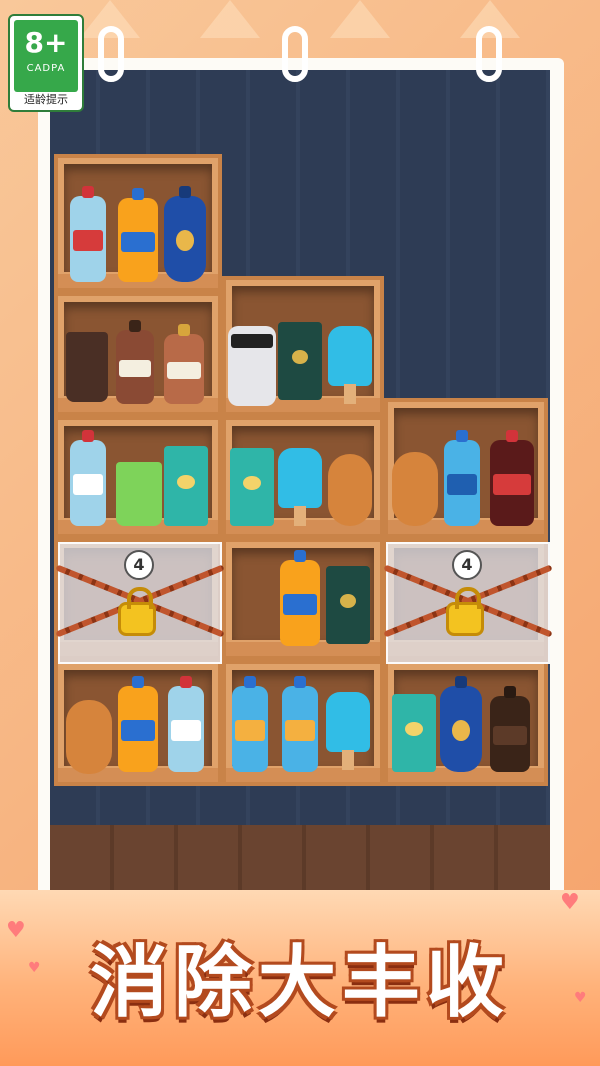  I want to click on heart-icon: ♥, so click(570, 902).